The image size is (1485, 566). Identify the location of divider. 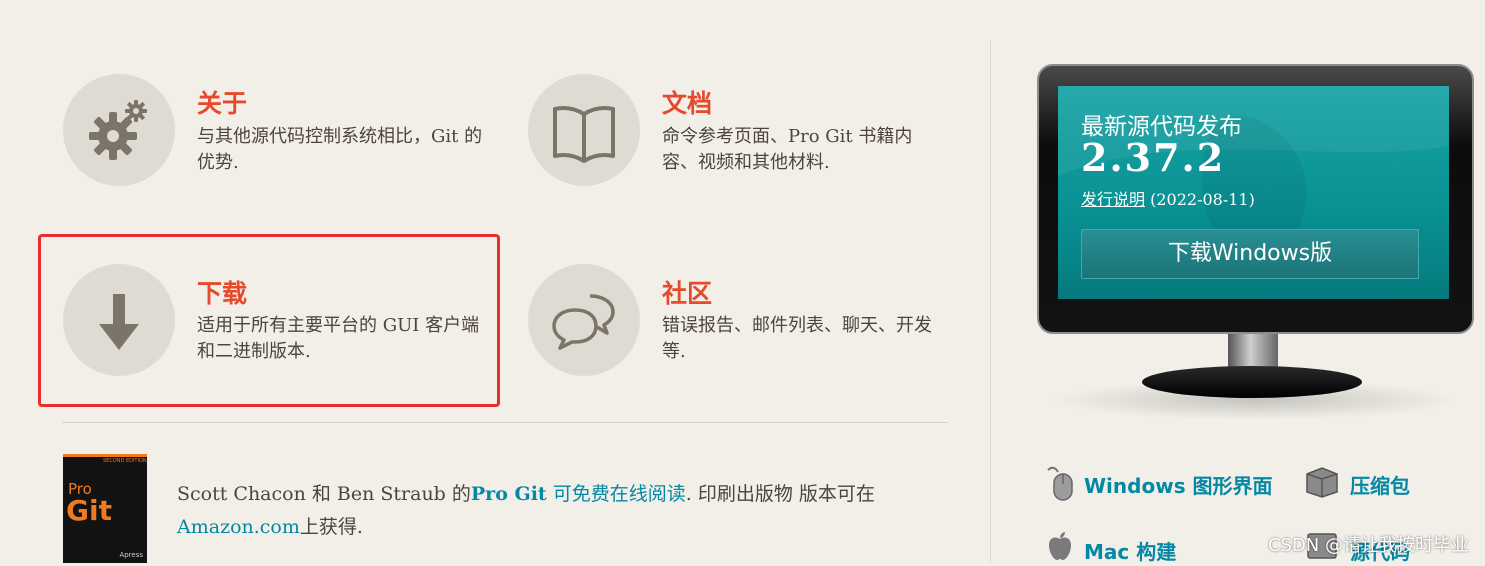
(505, 422).